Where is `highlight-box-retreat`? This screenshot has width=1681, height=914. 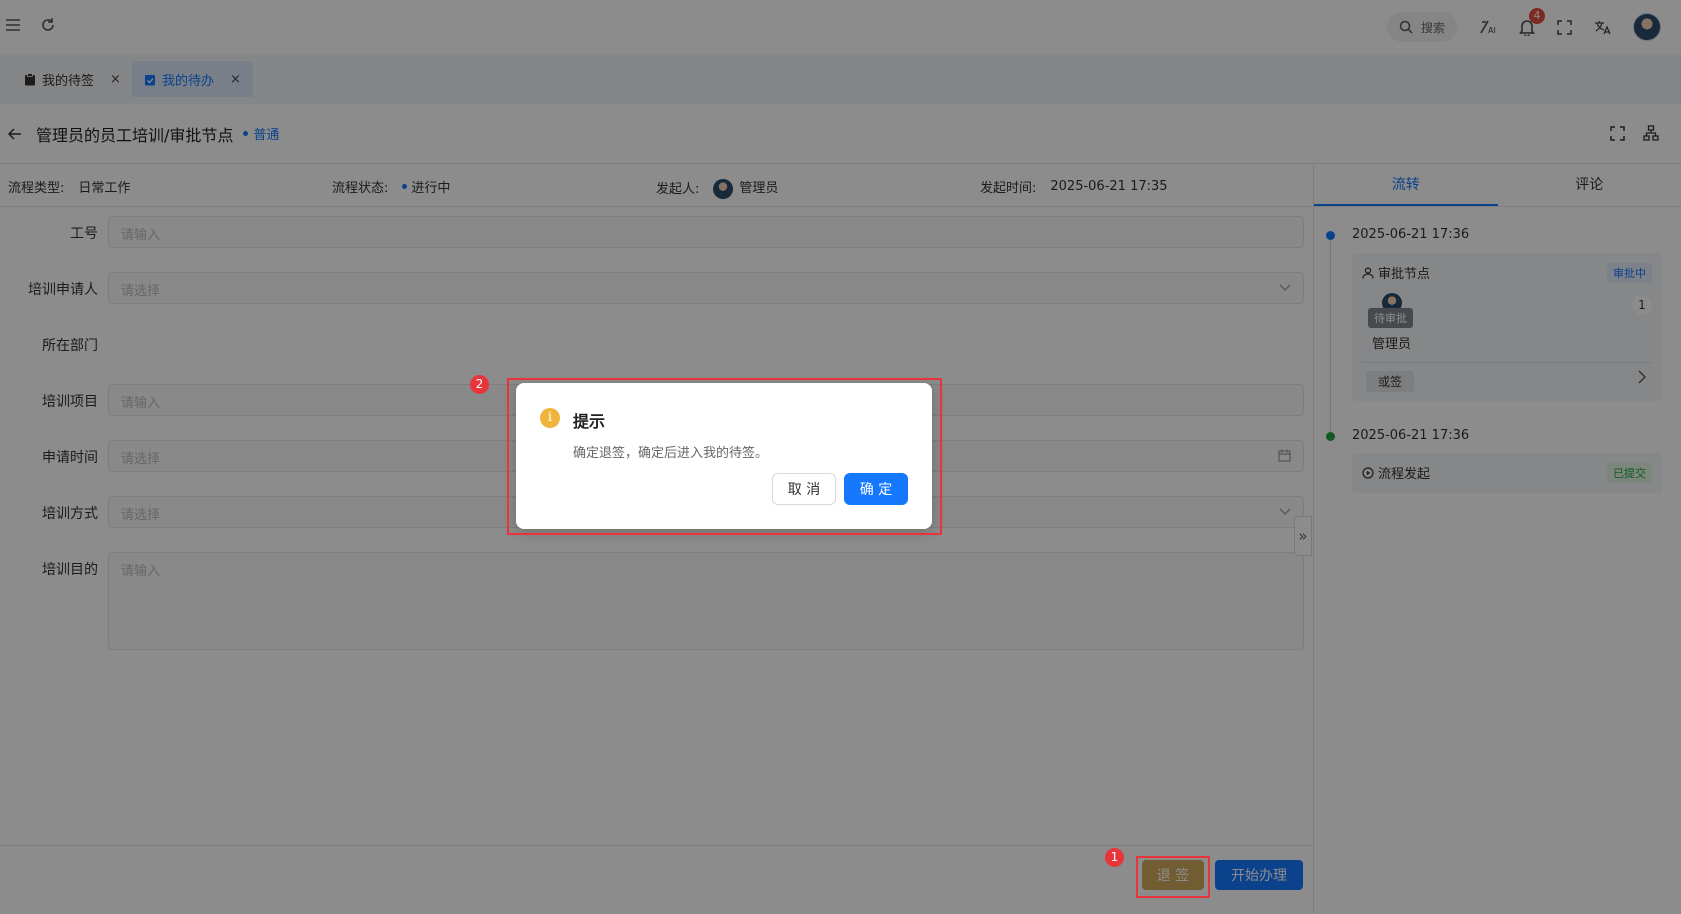 highlight-box-retreat is located at coordinates (1173, 877).